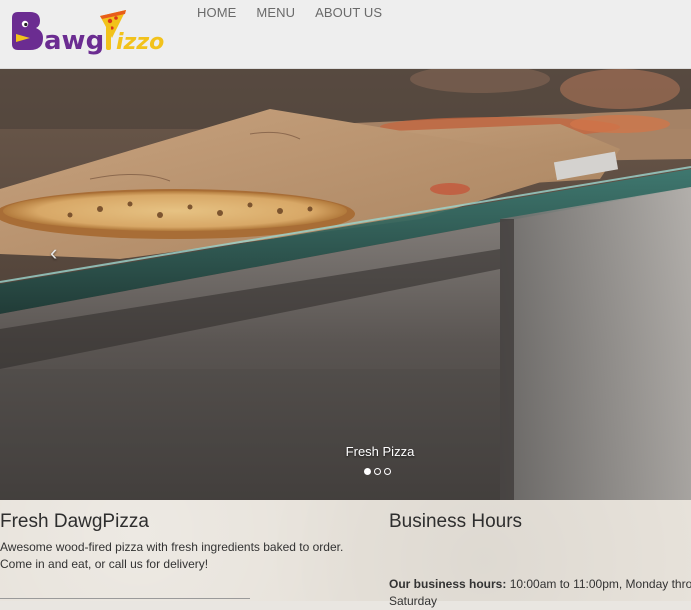  I want to click on divider, so click(125, 598).